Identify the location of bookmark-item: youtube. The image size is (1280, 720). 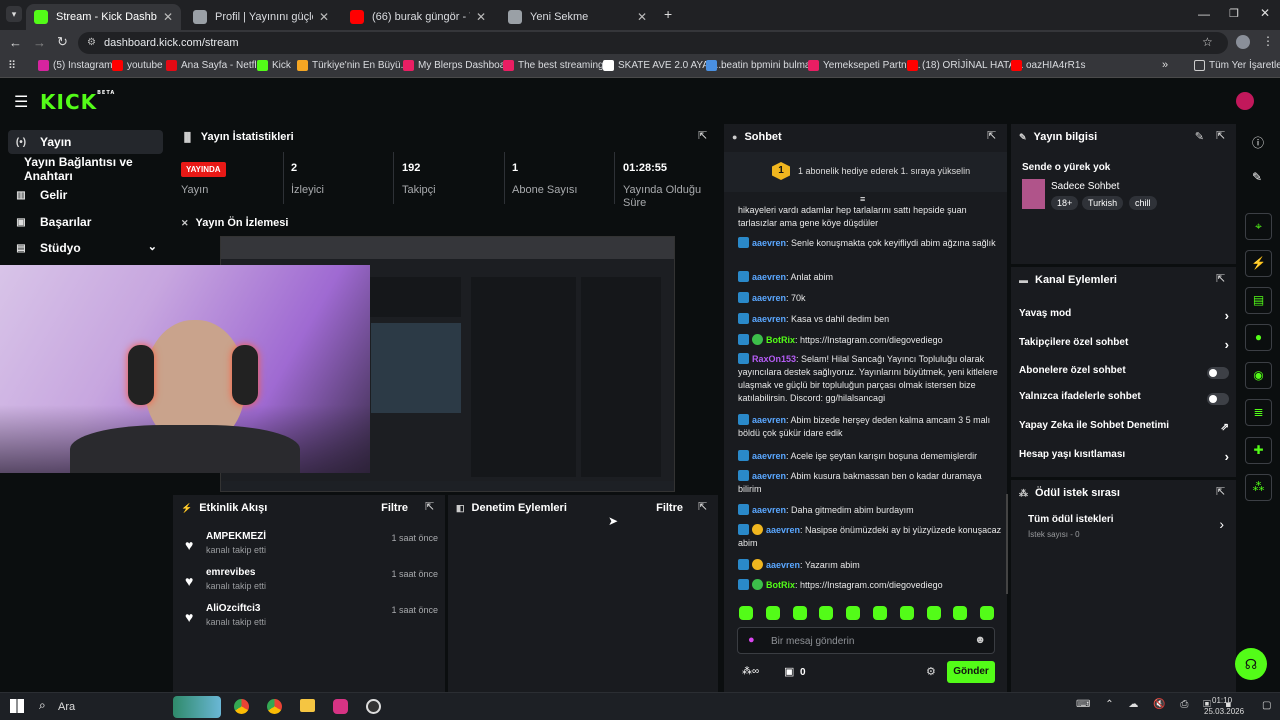
(137, 65).